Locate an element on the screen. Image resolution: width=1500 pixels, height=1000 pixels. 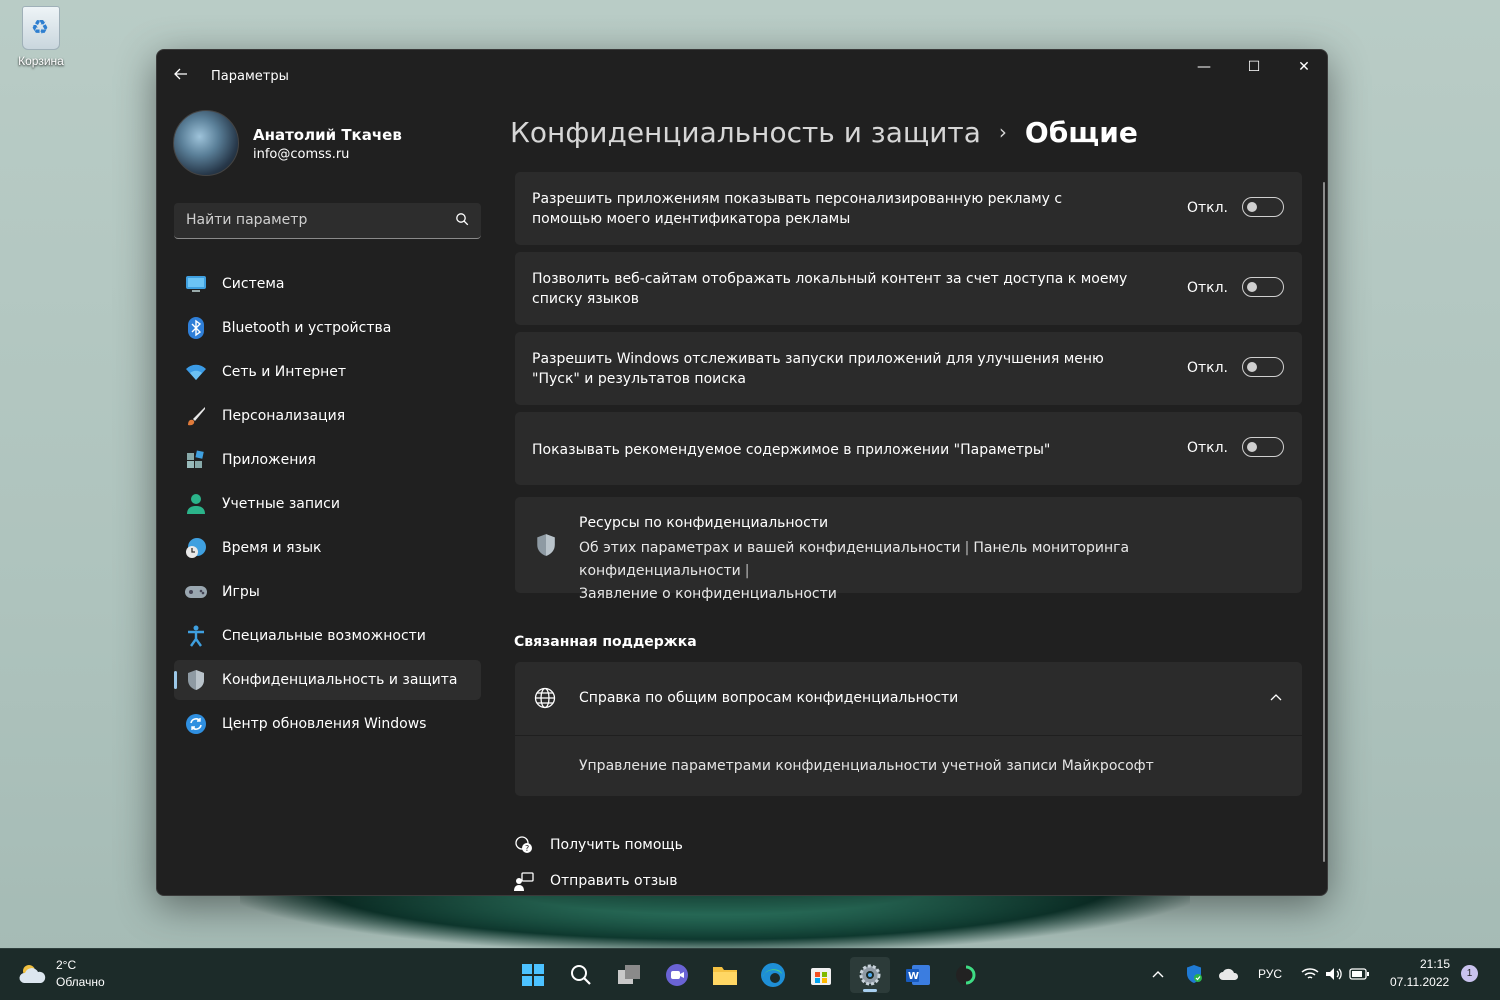
person-icon is located at coordinates (196, 504).